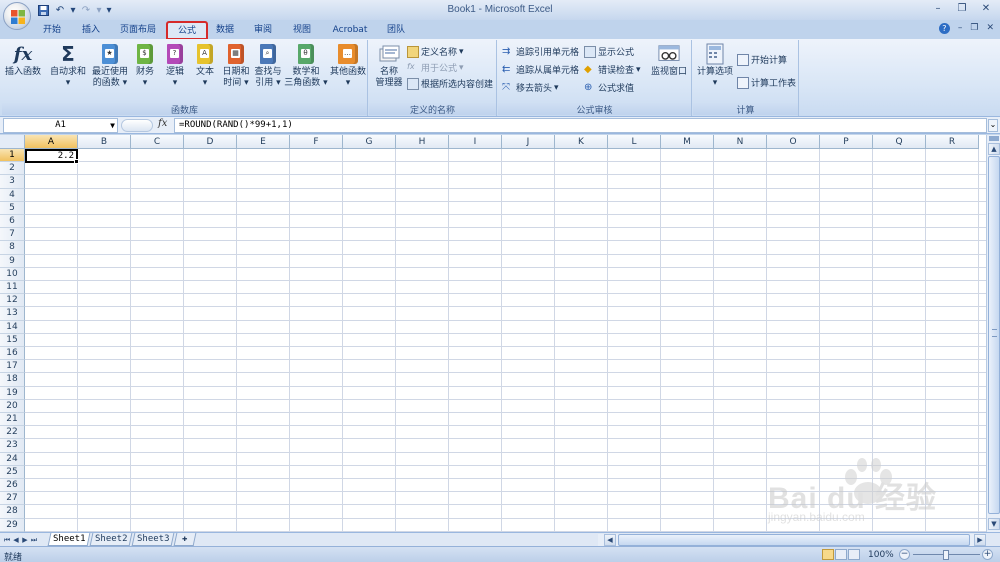 Image resolution: width=1000 pixels, height=562 pixels. I want to click on row-header: 2, so click(12, 169).